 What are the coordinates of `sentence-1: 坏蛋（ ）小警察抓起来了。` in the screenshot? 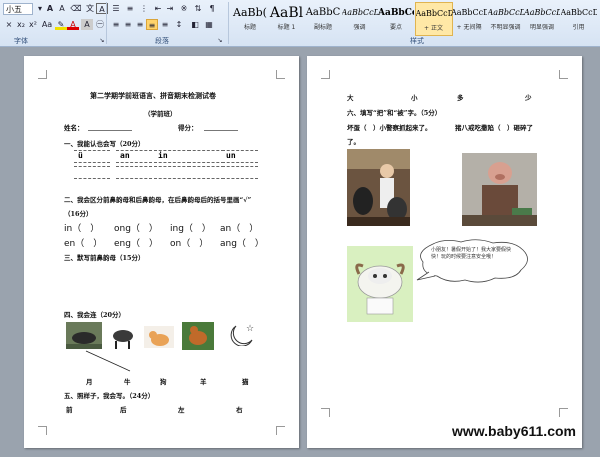 It's located at (389, 128).